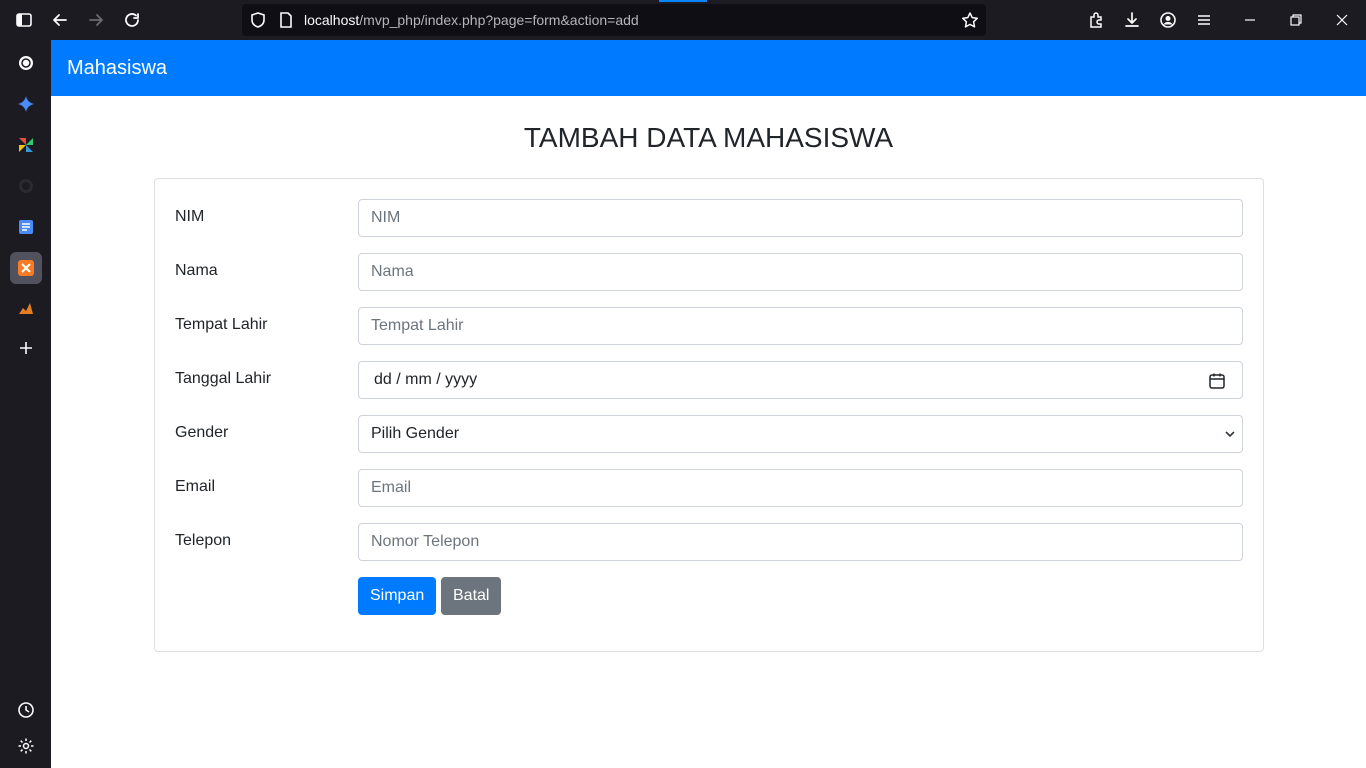 Image resolution: width=1366 pixels, height=768 pixels. What do you see at coordinates (471, 596) in the screenshot?
I see `cancel-button: Batal` at bounding box center [471, 596].